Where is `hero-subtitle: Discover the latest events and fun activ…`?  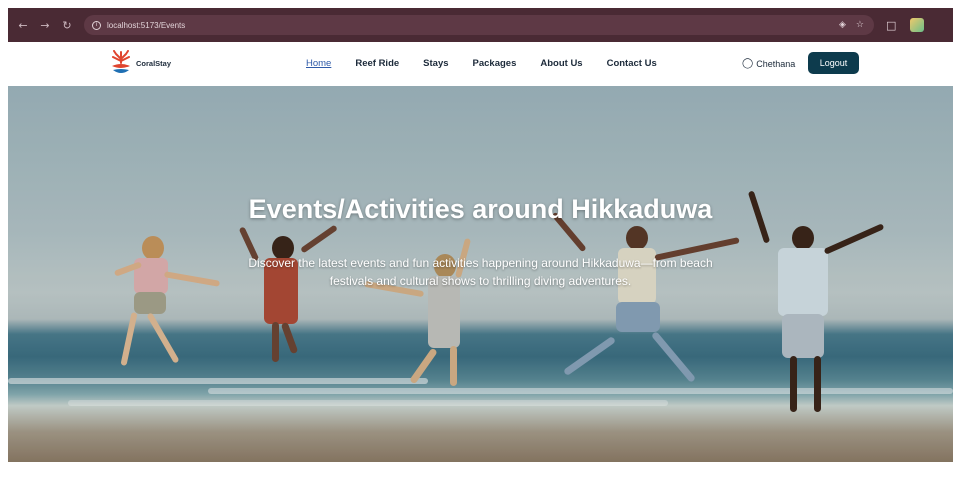 hero-subtitle: Discover the latest events and fun activ… is located at coordinates (480, 272).